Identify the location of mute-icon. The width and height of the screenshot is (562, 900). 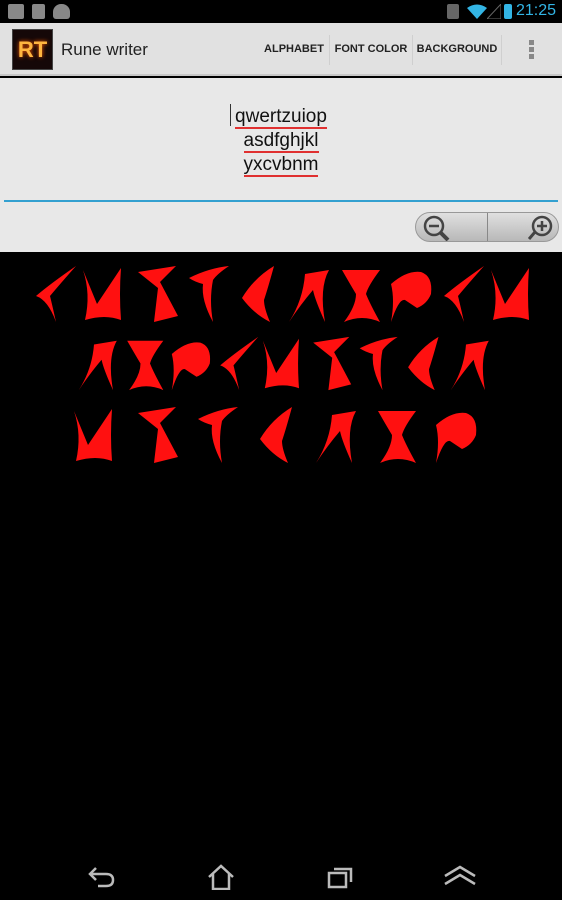
(453, 11).